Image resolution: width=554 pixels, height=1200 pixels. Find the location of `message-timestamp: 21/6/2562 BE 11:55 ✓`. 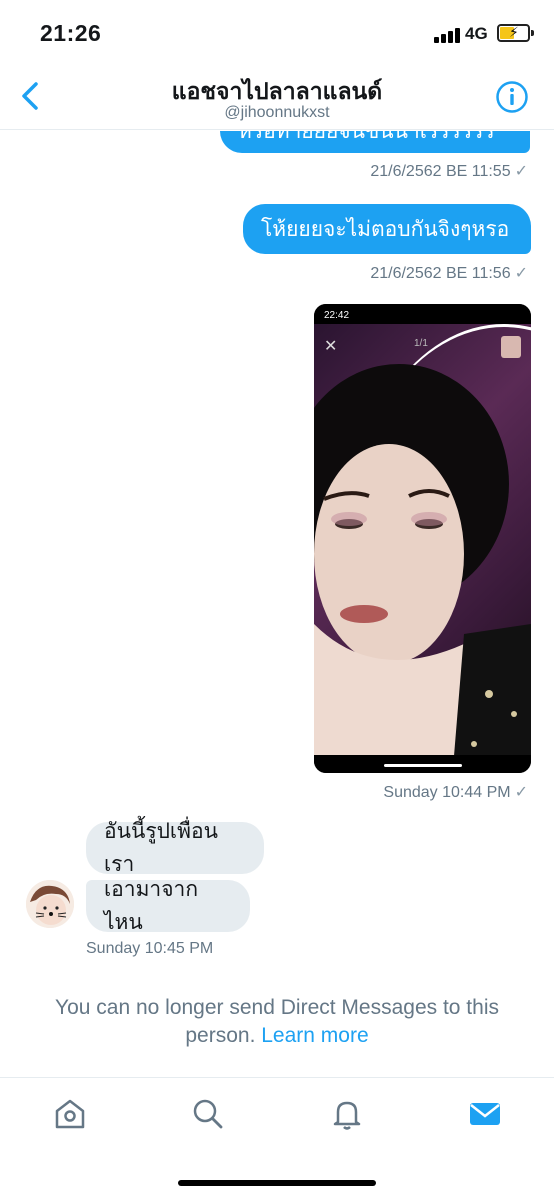

message-timestamp: 21/6/2562 BE 11:55 ✓ is located at coordinates (449, 171).